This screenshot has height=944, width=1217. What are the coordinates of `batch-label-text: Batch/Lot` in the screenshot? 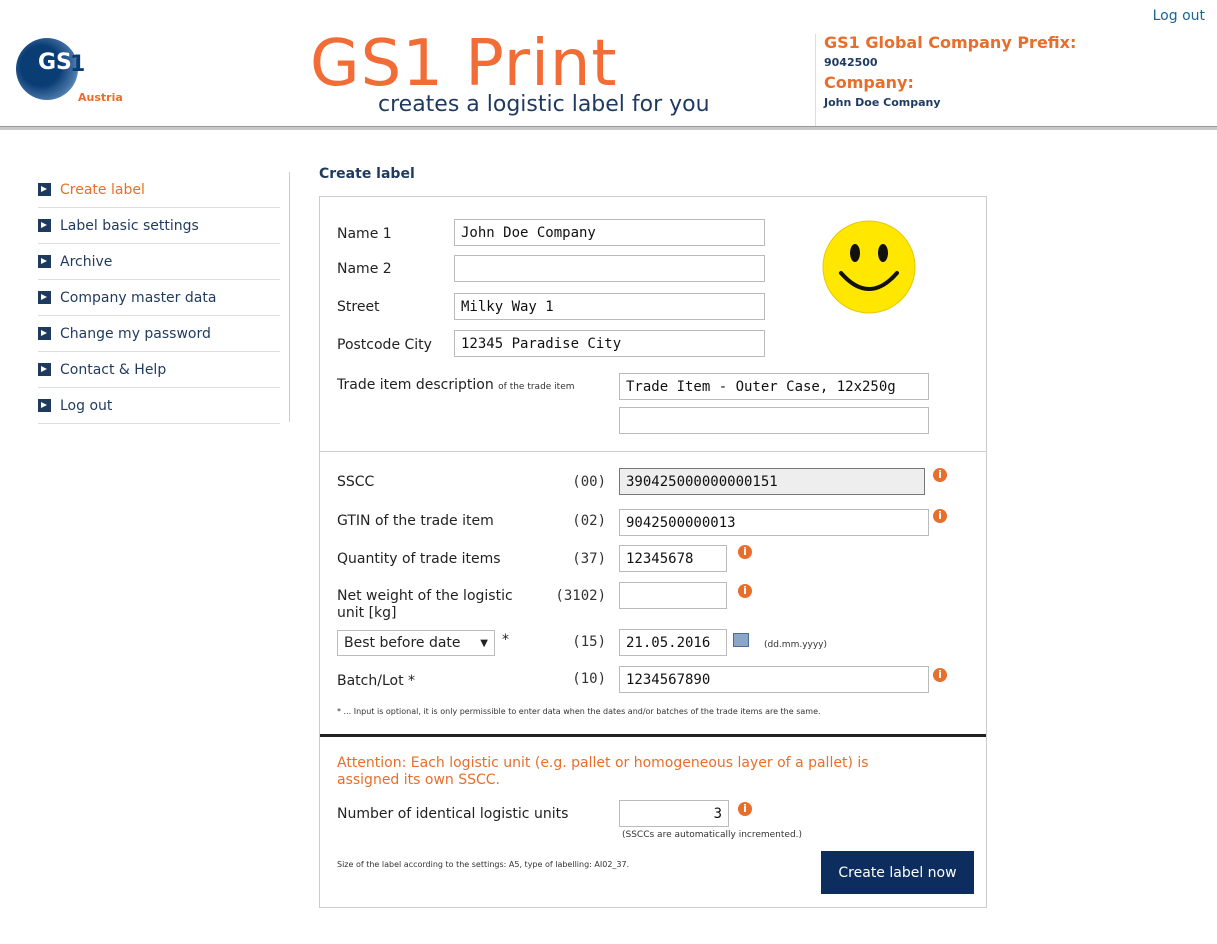 It's located at (370, 681).